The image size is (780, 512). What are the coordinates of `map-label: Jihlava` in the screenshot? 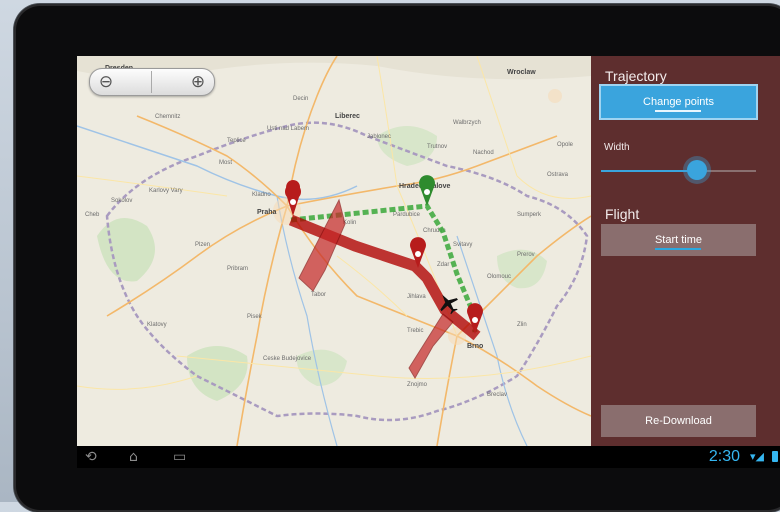 It's located at (416, 297).